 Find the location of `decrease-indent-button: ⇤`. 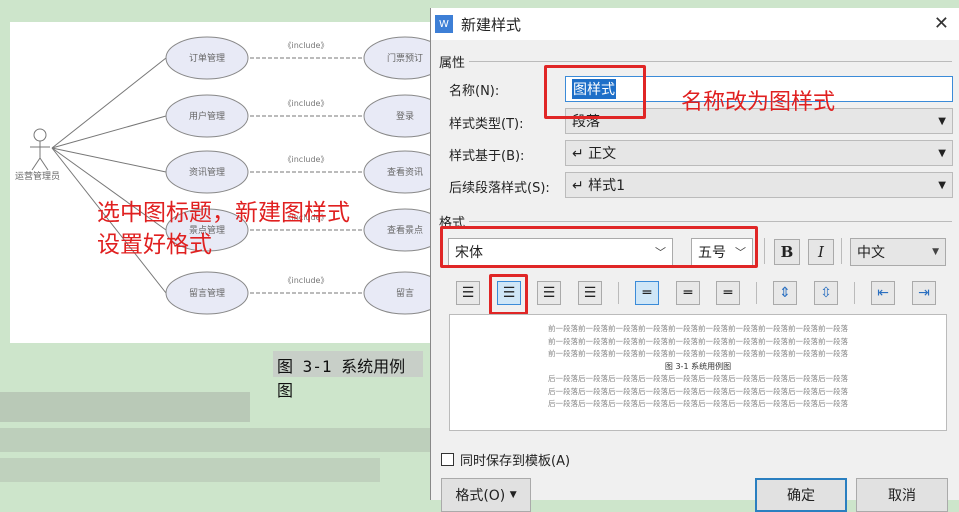

decrease-indent-button: ⇤ is located at coordinates (883, 293).